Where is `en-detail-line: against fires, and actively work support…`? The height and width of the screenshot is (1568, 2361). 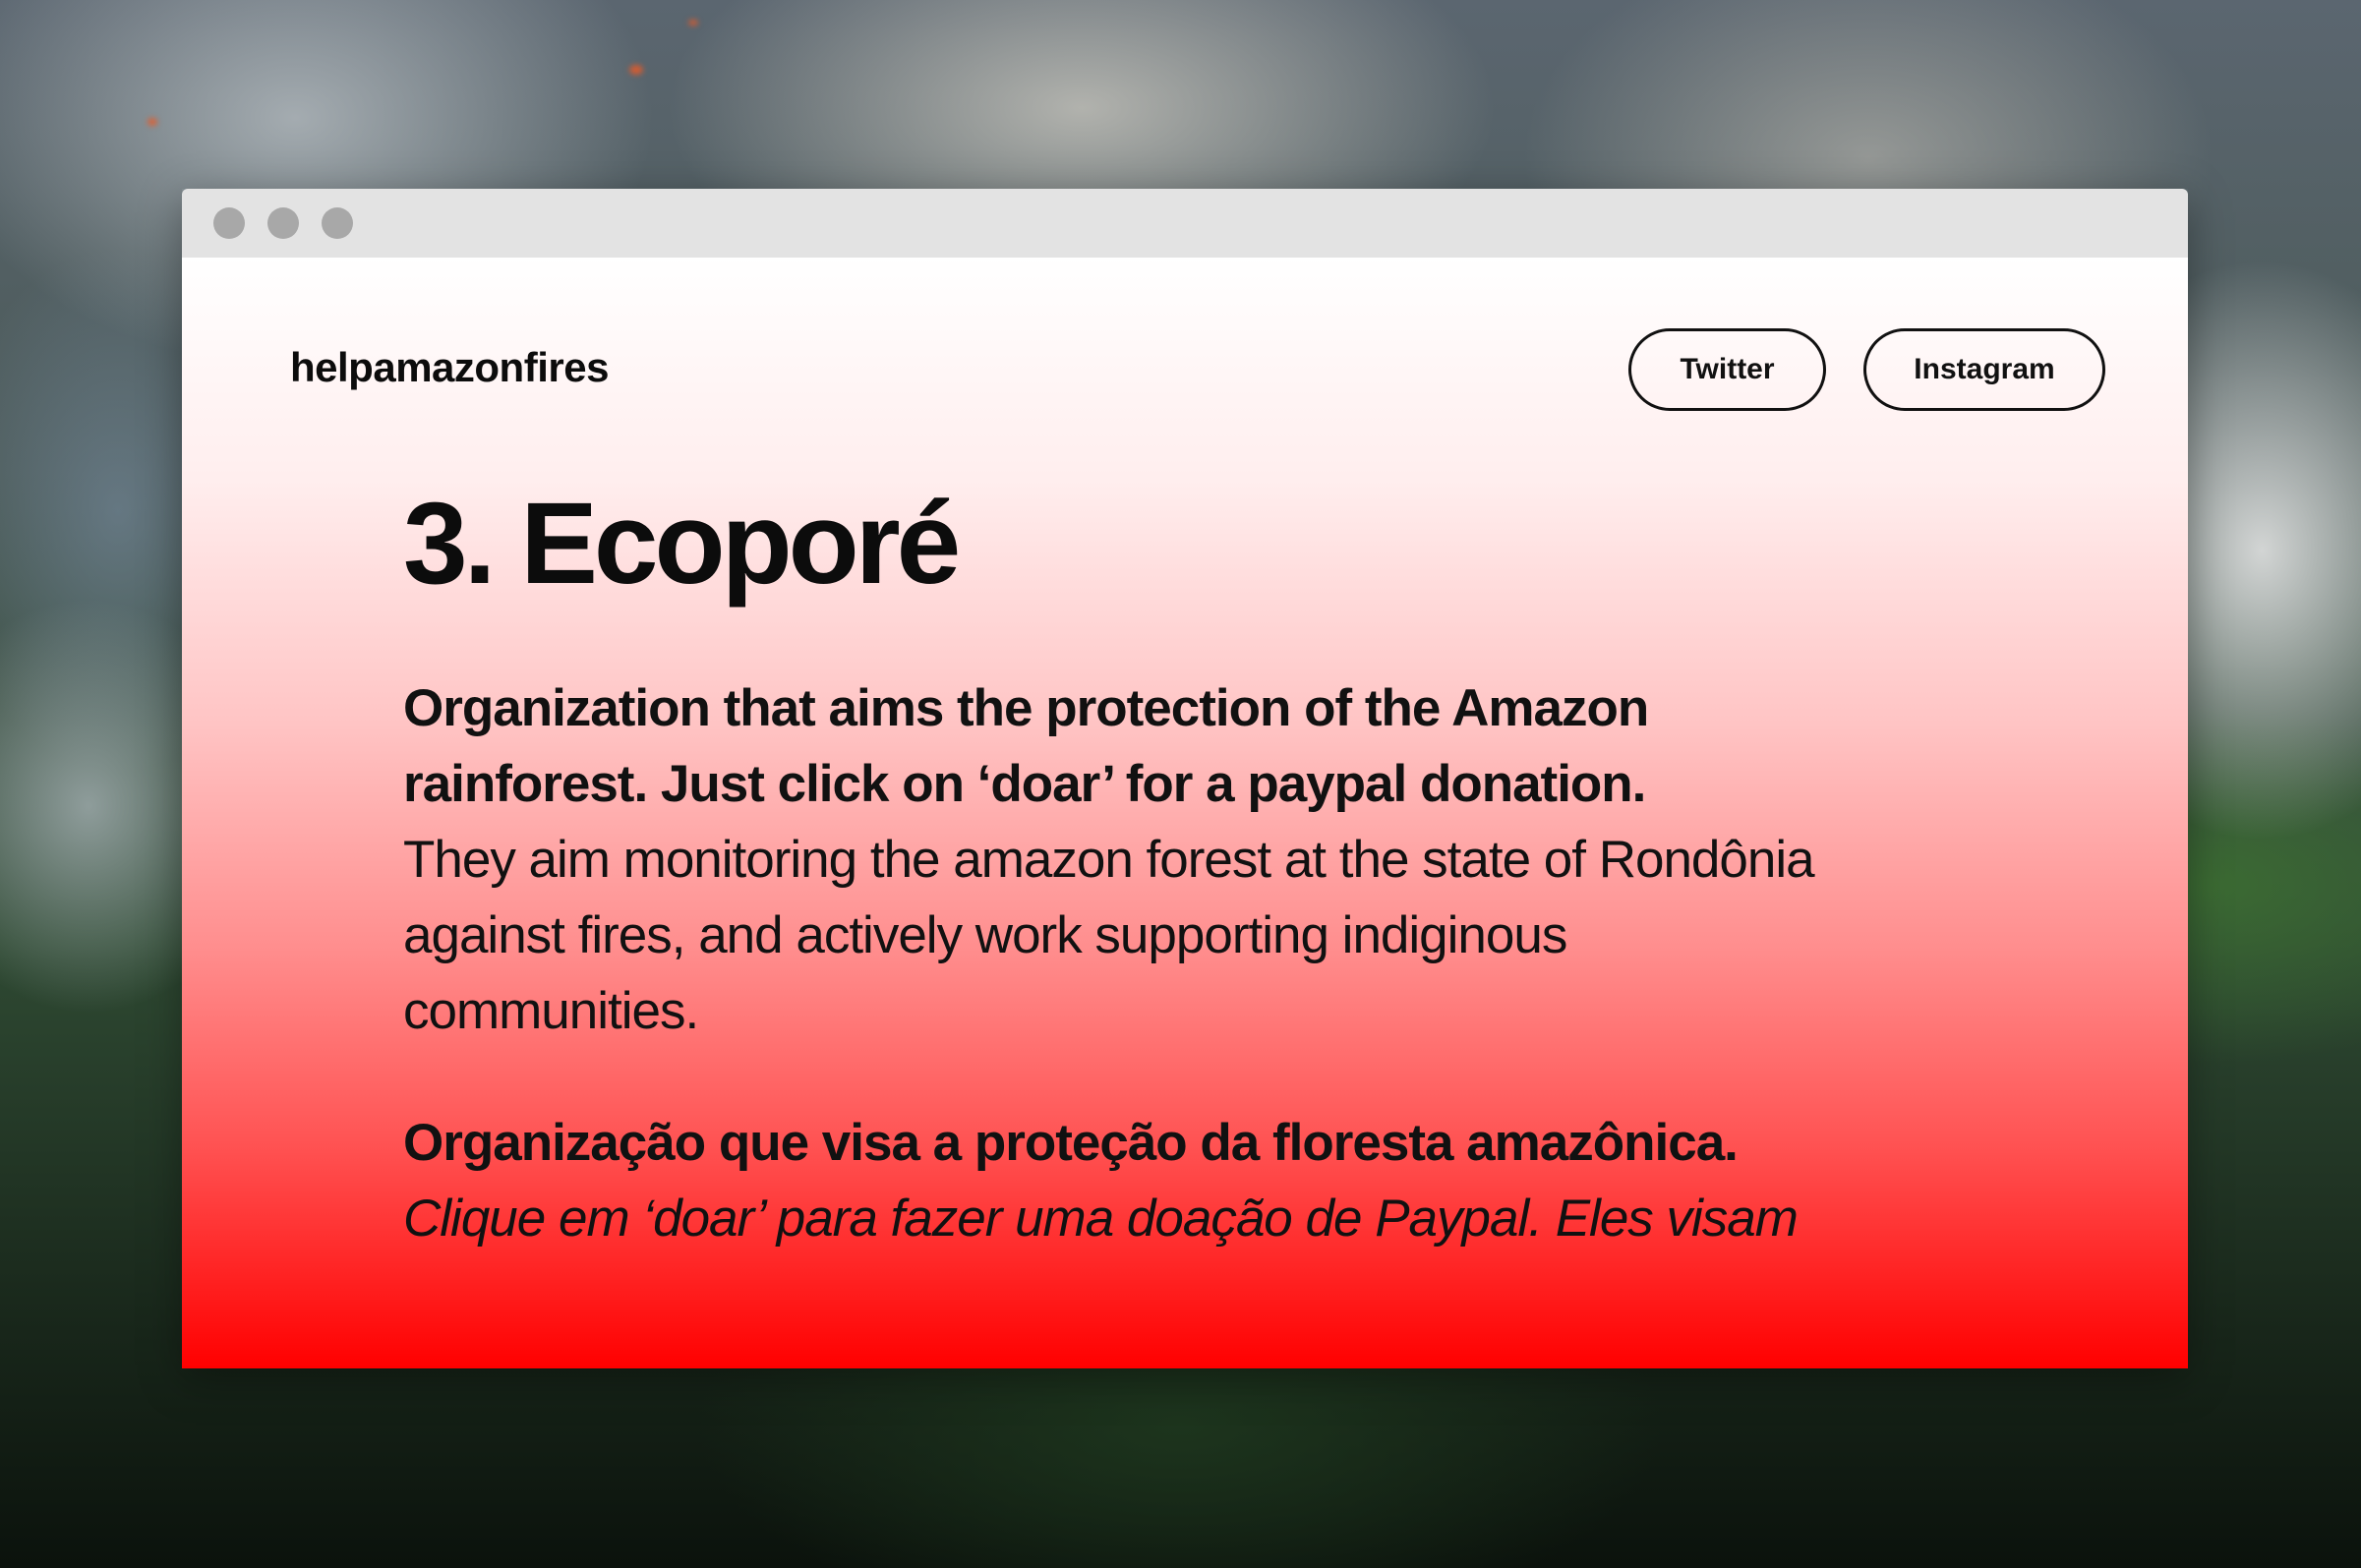
en-detail-line: against fires, and actively work support… is located at coordinates (985, 935).